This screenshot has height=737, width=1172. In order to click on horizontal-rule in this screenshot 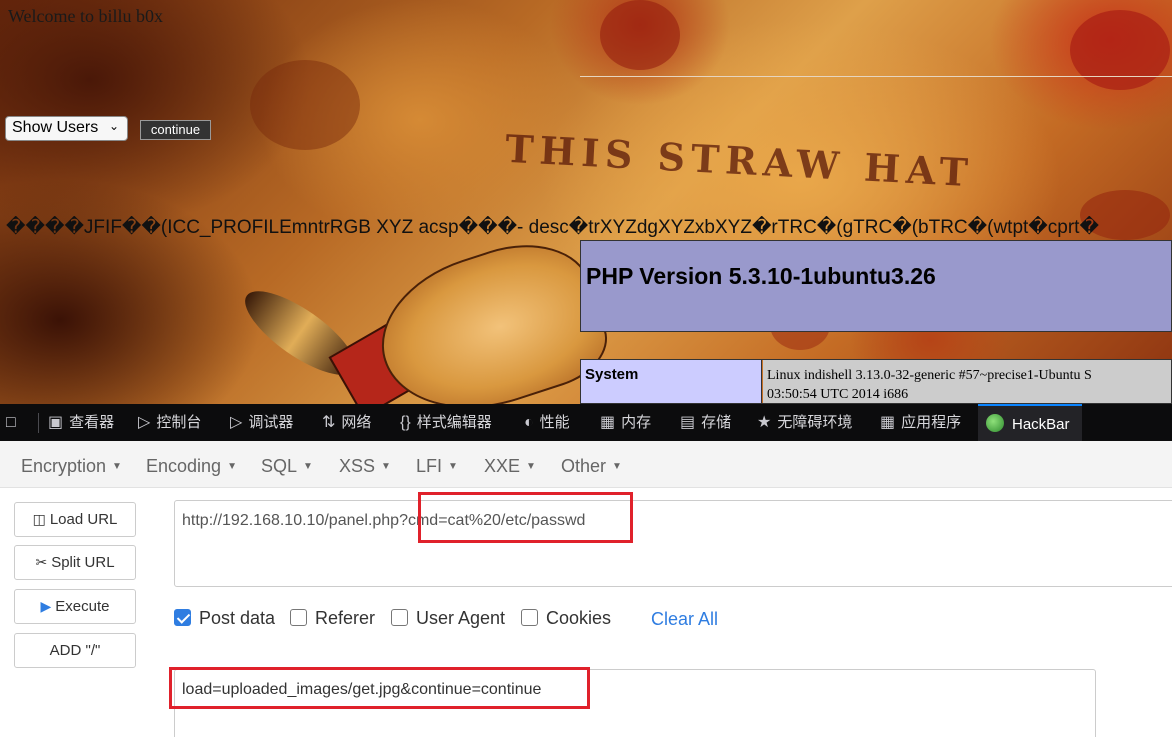, I will do `click(876, 76)`.